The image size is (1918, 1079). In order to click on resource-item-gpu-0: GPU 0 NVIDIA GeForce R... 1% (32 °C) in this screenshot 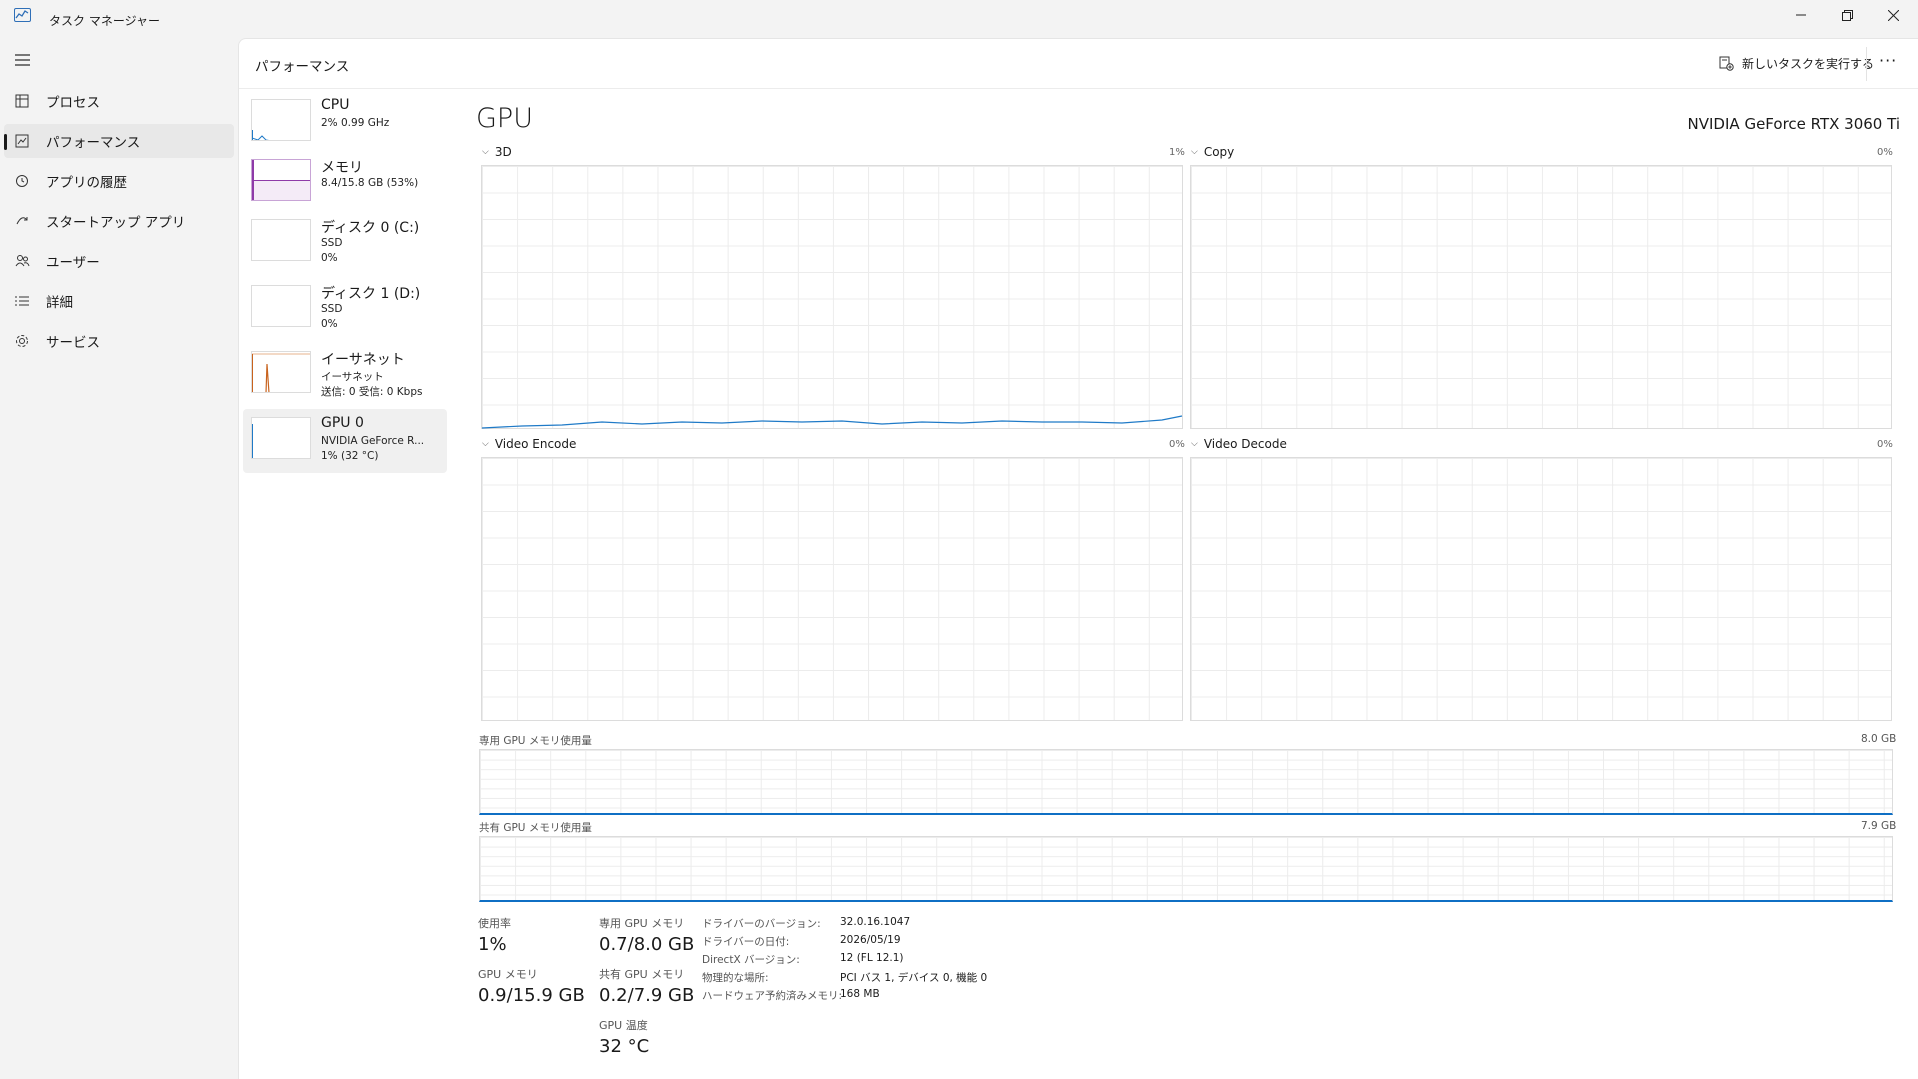, I will do `click(345, 441)`.